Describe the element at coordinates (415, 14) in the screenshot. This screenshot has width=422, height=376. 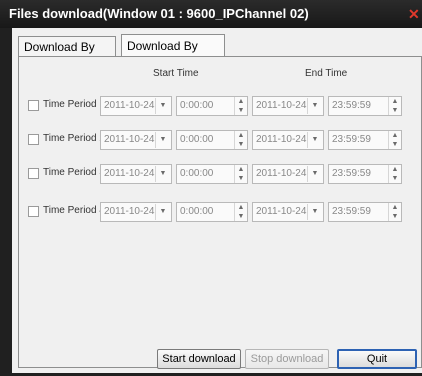
I see `close-icon: ✕` at that location.